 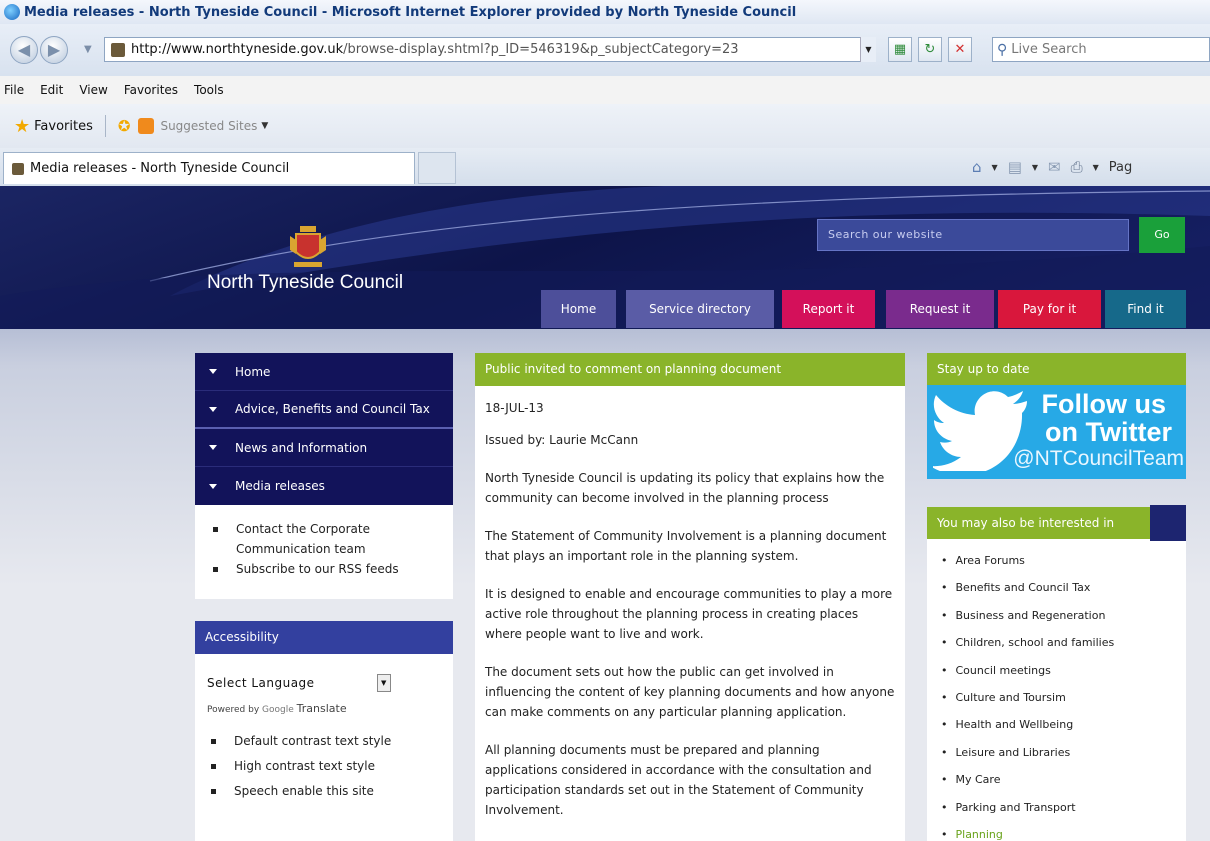 What do you see at coordinates (93, 90) in the screenshot?
I see `menu-view: View` at bounding box center [93, 90].